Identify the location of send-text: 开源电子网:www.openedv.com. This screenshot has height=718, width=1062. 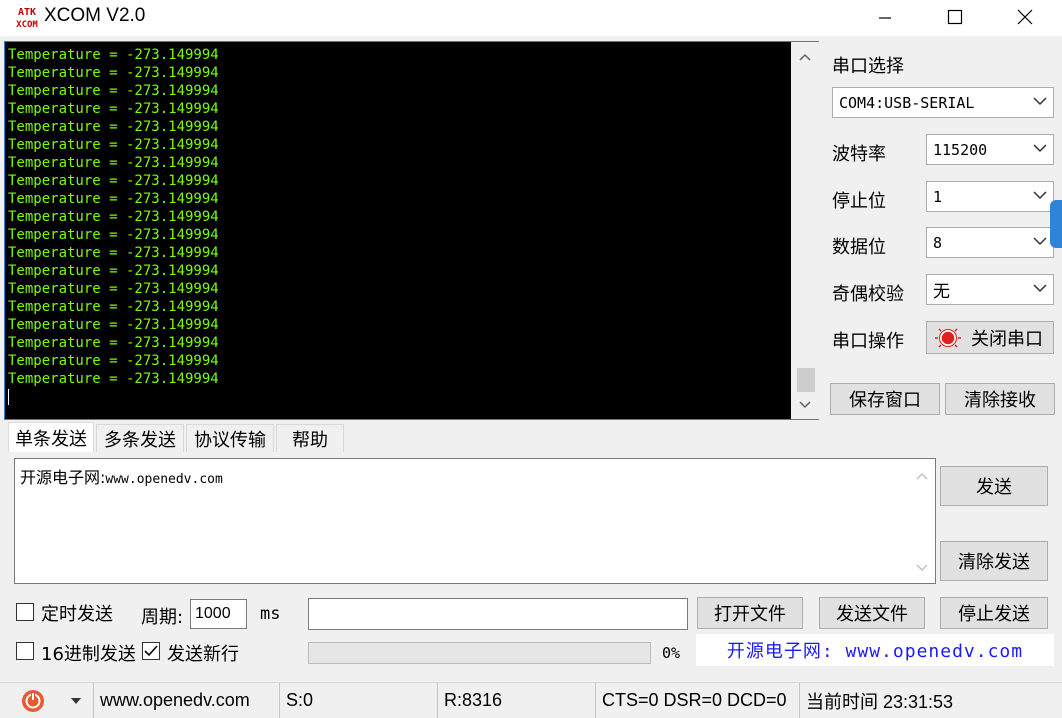
(121, 476).